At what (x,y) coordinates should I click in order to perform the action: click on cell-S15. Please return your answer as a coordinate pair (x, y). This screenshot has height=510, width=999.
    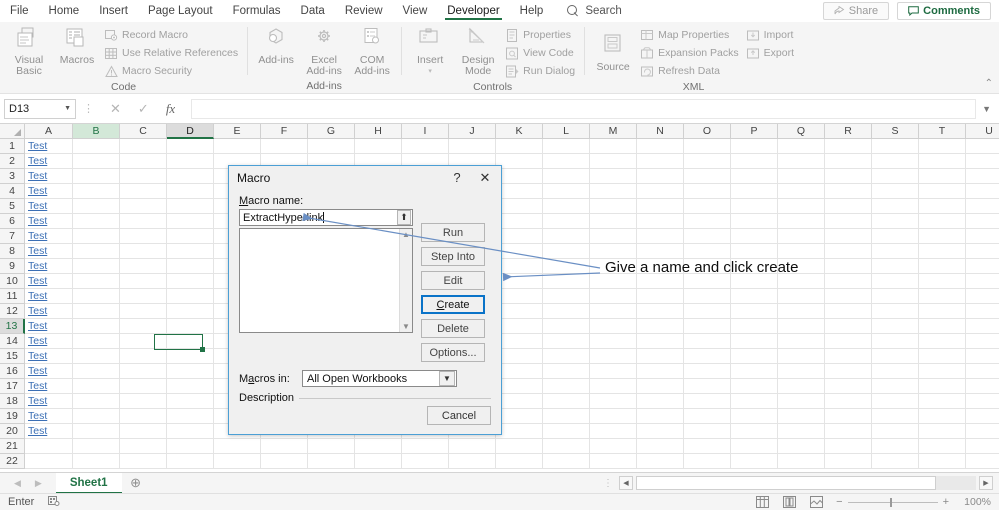
    Looking at the image, I should click on (895, 356).